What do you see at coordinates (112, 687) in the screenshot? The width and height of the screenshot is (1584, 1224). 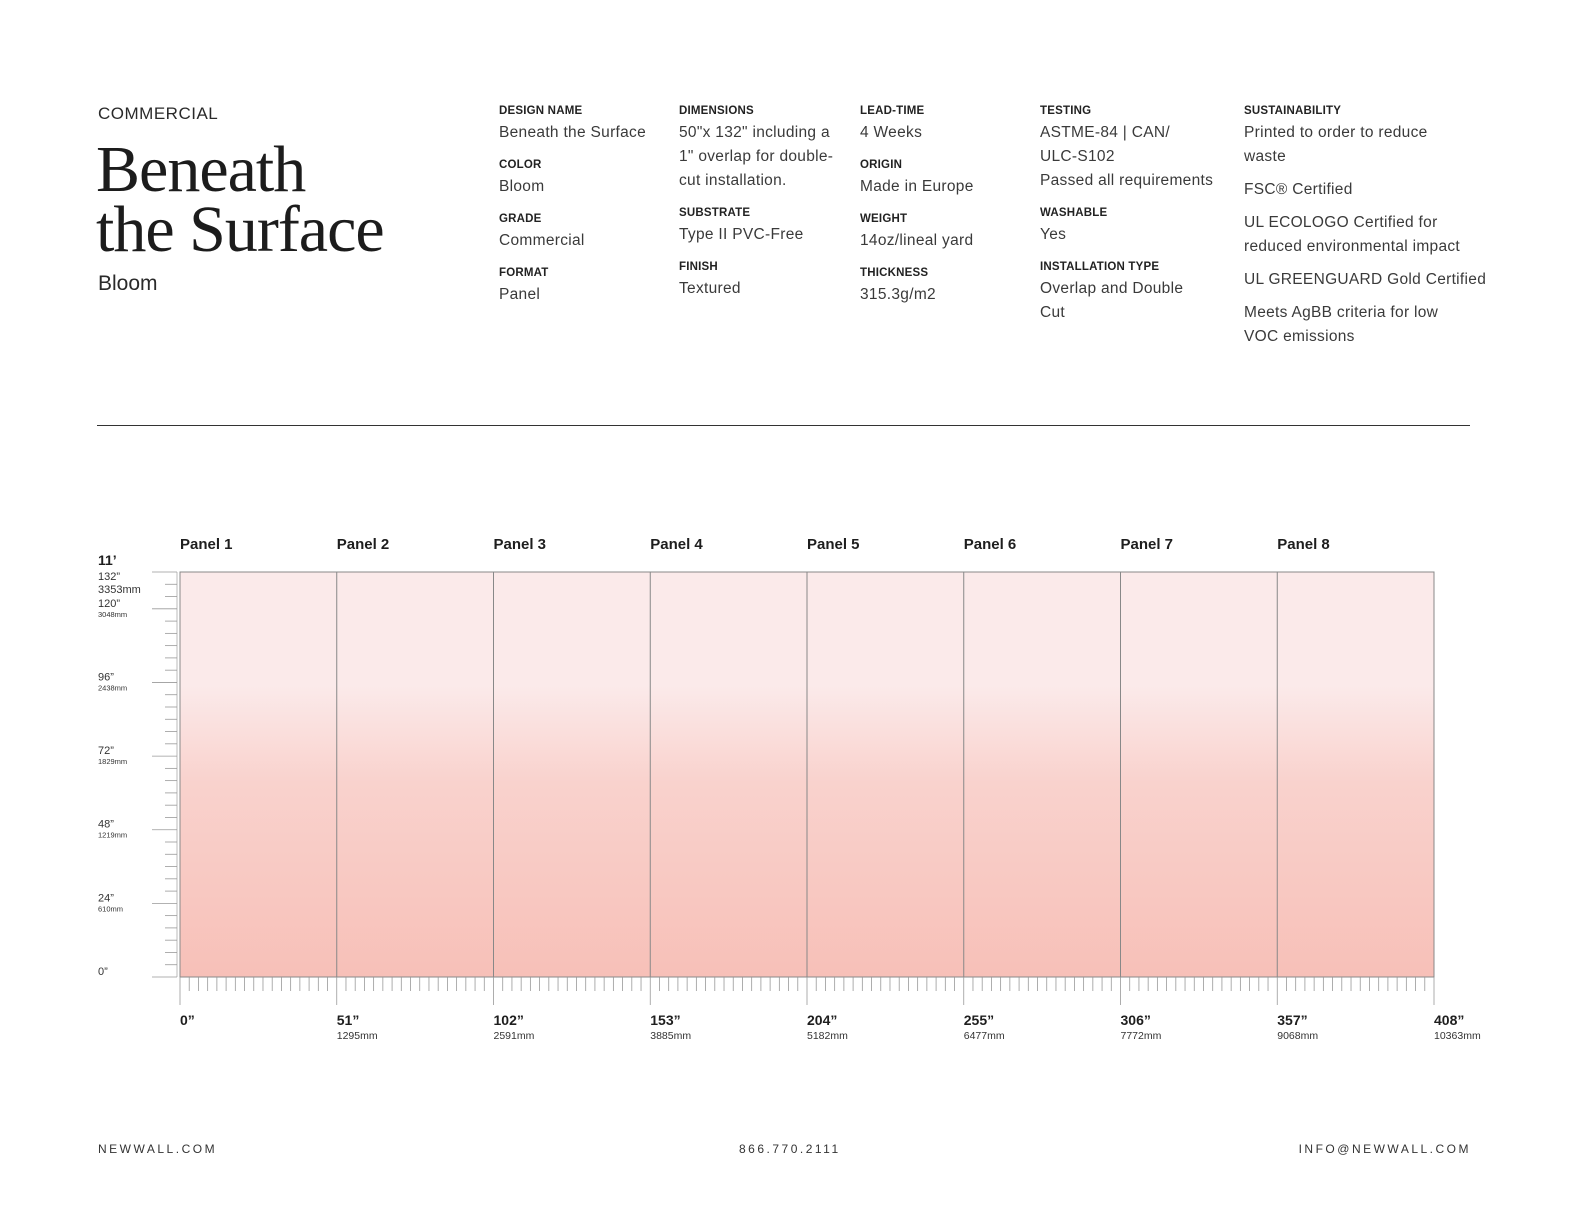 I see `vertical-ruler-sublabel: 2438mm` at bounding box center [112, 687].